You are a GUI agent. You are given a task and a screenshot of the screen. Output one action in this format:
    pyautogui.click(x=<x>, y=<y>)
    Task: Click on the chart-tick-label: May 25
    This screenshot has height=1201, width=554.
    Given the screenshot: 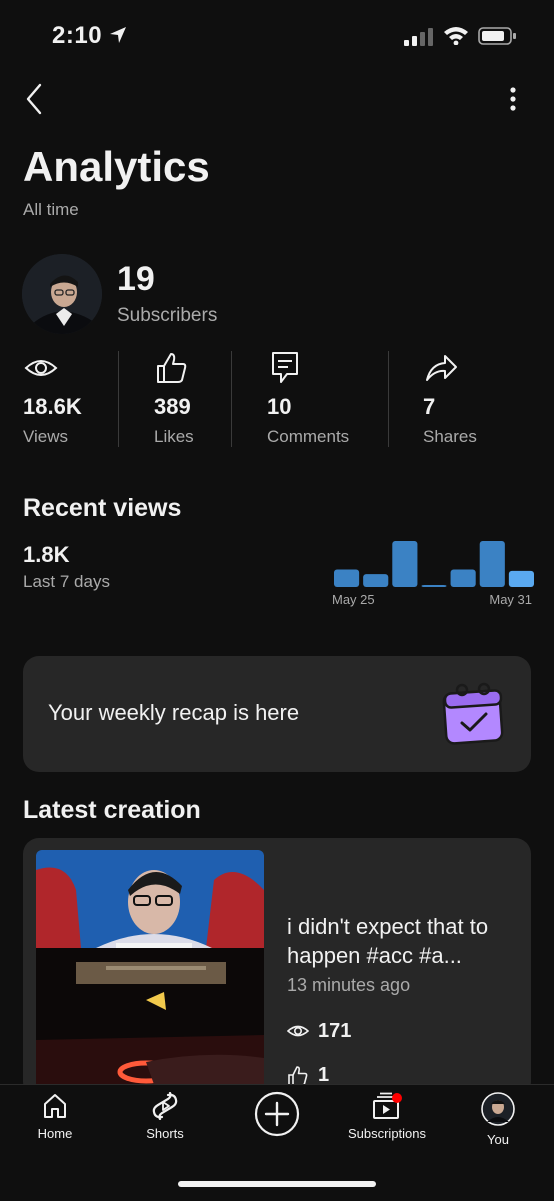 What is the action you would take?
    pyautogui.click(x=353, y=599)
    